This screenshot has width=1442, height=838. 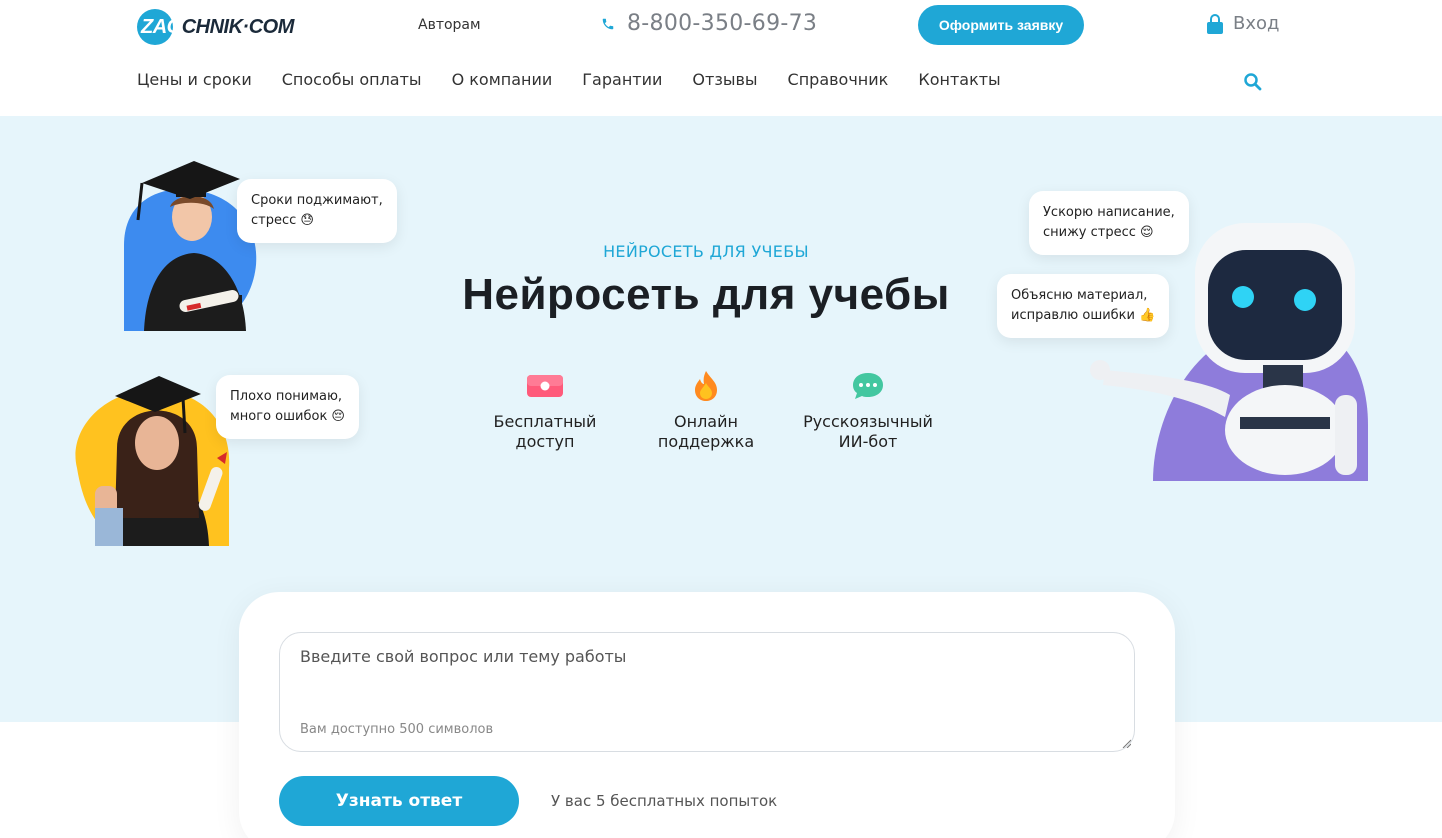 I want to click on bubble-student-male: Сроки поджимают, стресс 😓, so click(x=317, y=211).